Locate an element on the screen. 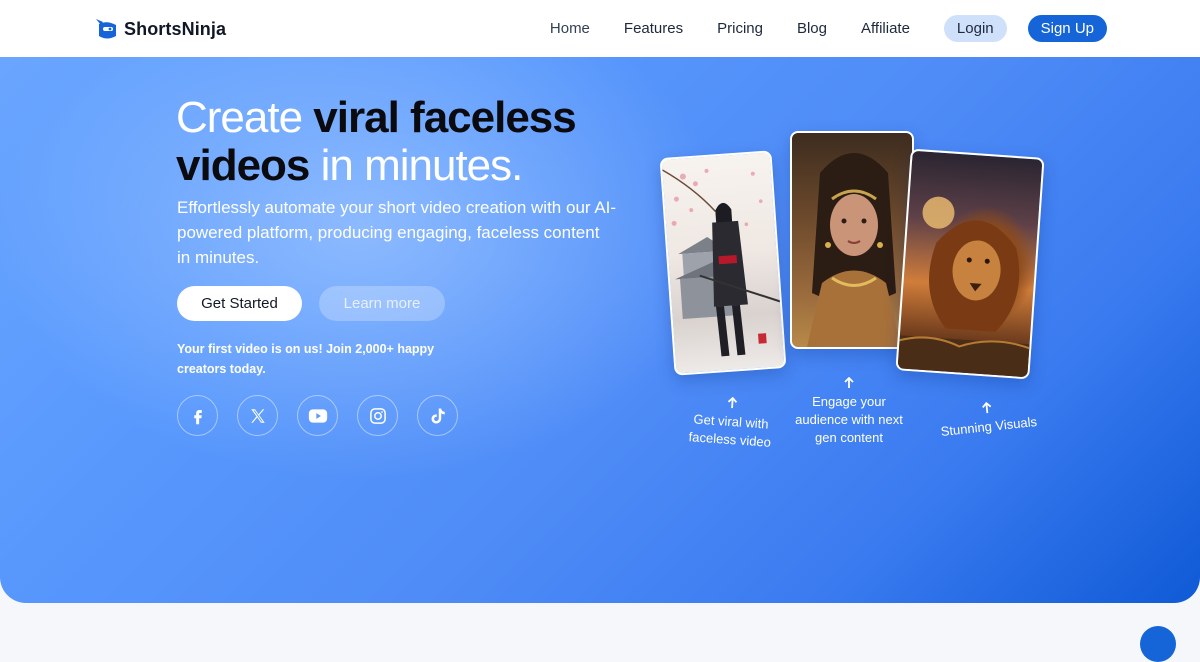 This screenshot has height=662, width=1200. get-started-button: Get Started is located at coordinates (239, 303).